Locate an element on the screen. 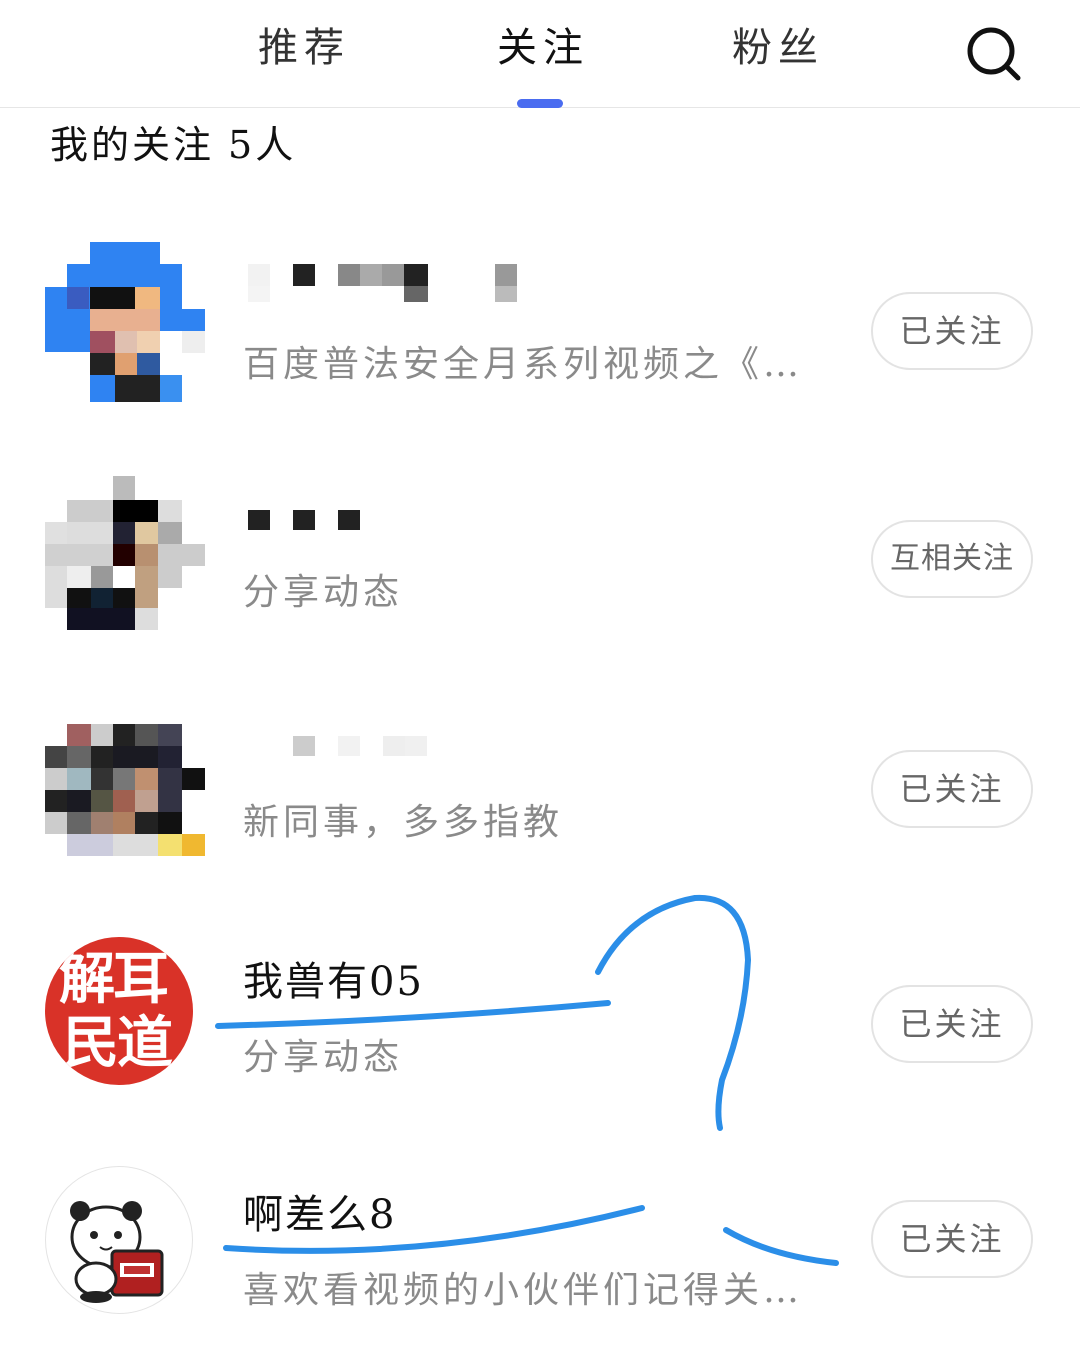  panda-sticker-icon is located at coordinates (117, 1252).